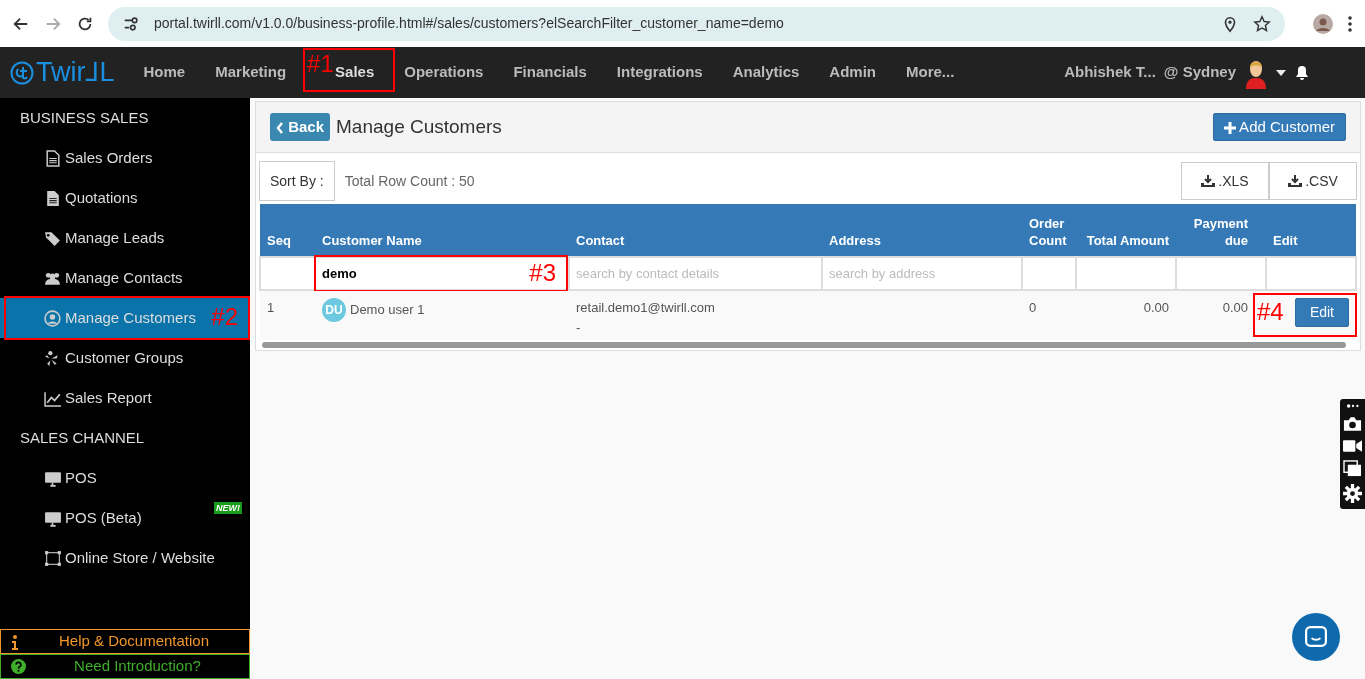 The width and height of the screenshot is (1365, 679). I want to click on camera-icon, so click(1352, 424).